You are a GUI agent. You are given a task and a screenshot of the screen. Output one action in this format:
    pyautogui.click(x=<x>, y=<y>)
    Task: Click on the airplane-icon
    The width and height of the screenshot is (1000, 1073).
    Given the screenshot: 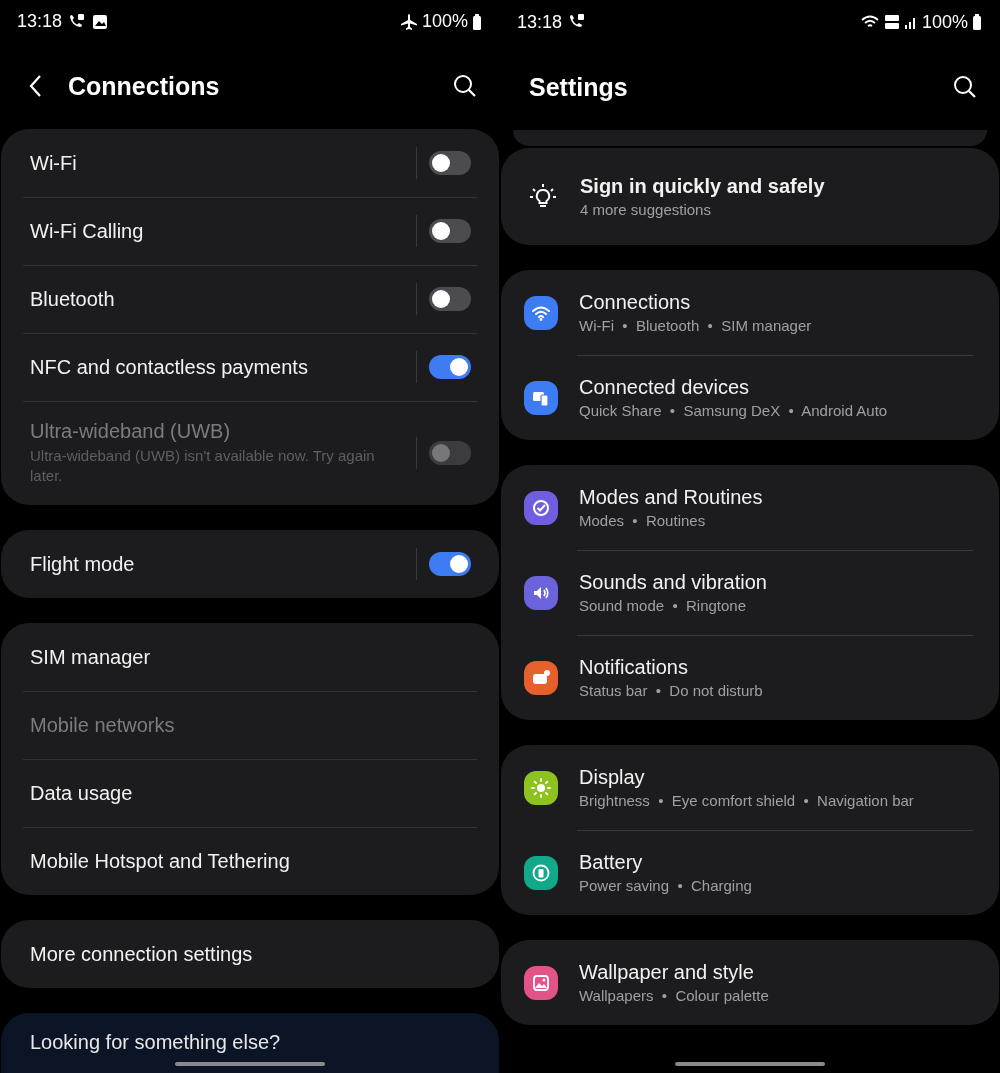 What is the action you would take?
    pyautogui.click(x=408, y=21)
    